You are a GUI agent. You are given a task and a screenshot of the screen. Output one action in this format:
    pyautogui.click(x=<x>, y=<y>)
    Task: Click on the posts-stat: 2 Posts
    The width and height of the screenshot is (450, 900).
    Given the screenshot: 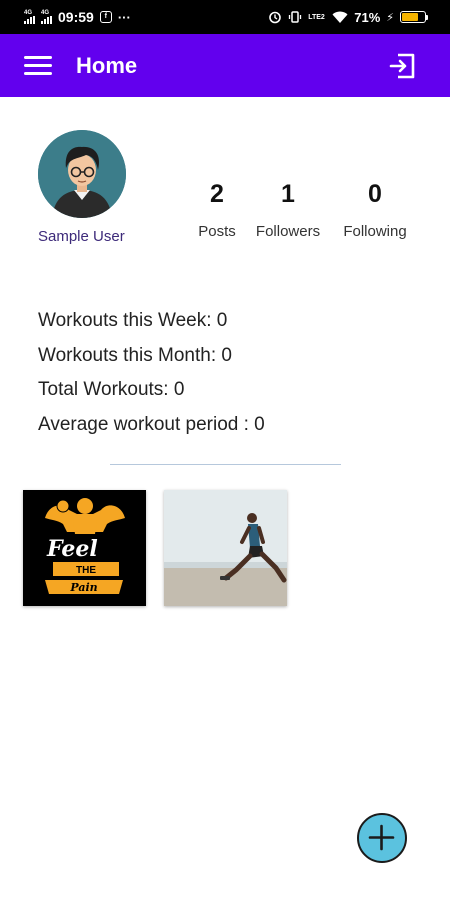 What is the action you would take?
    pyautogui.click(x=217, y=210)
    